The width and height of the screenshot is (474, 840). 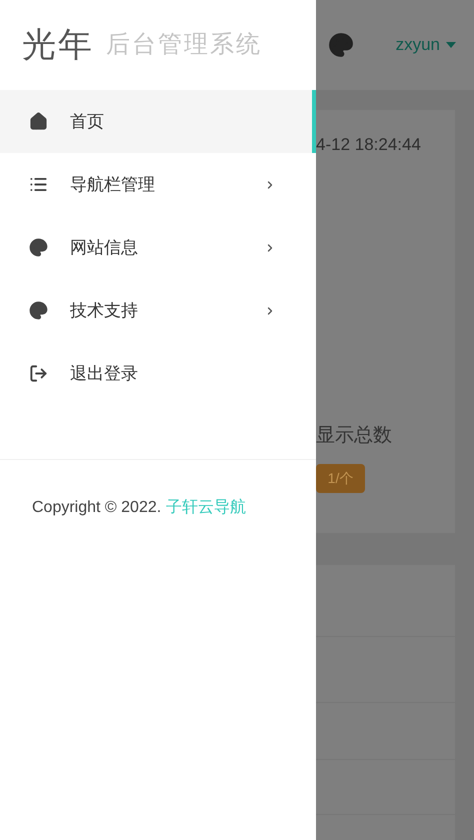 I want to click on logo-title: 后台管理系统, so click(x=184, y=45).